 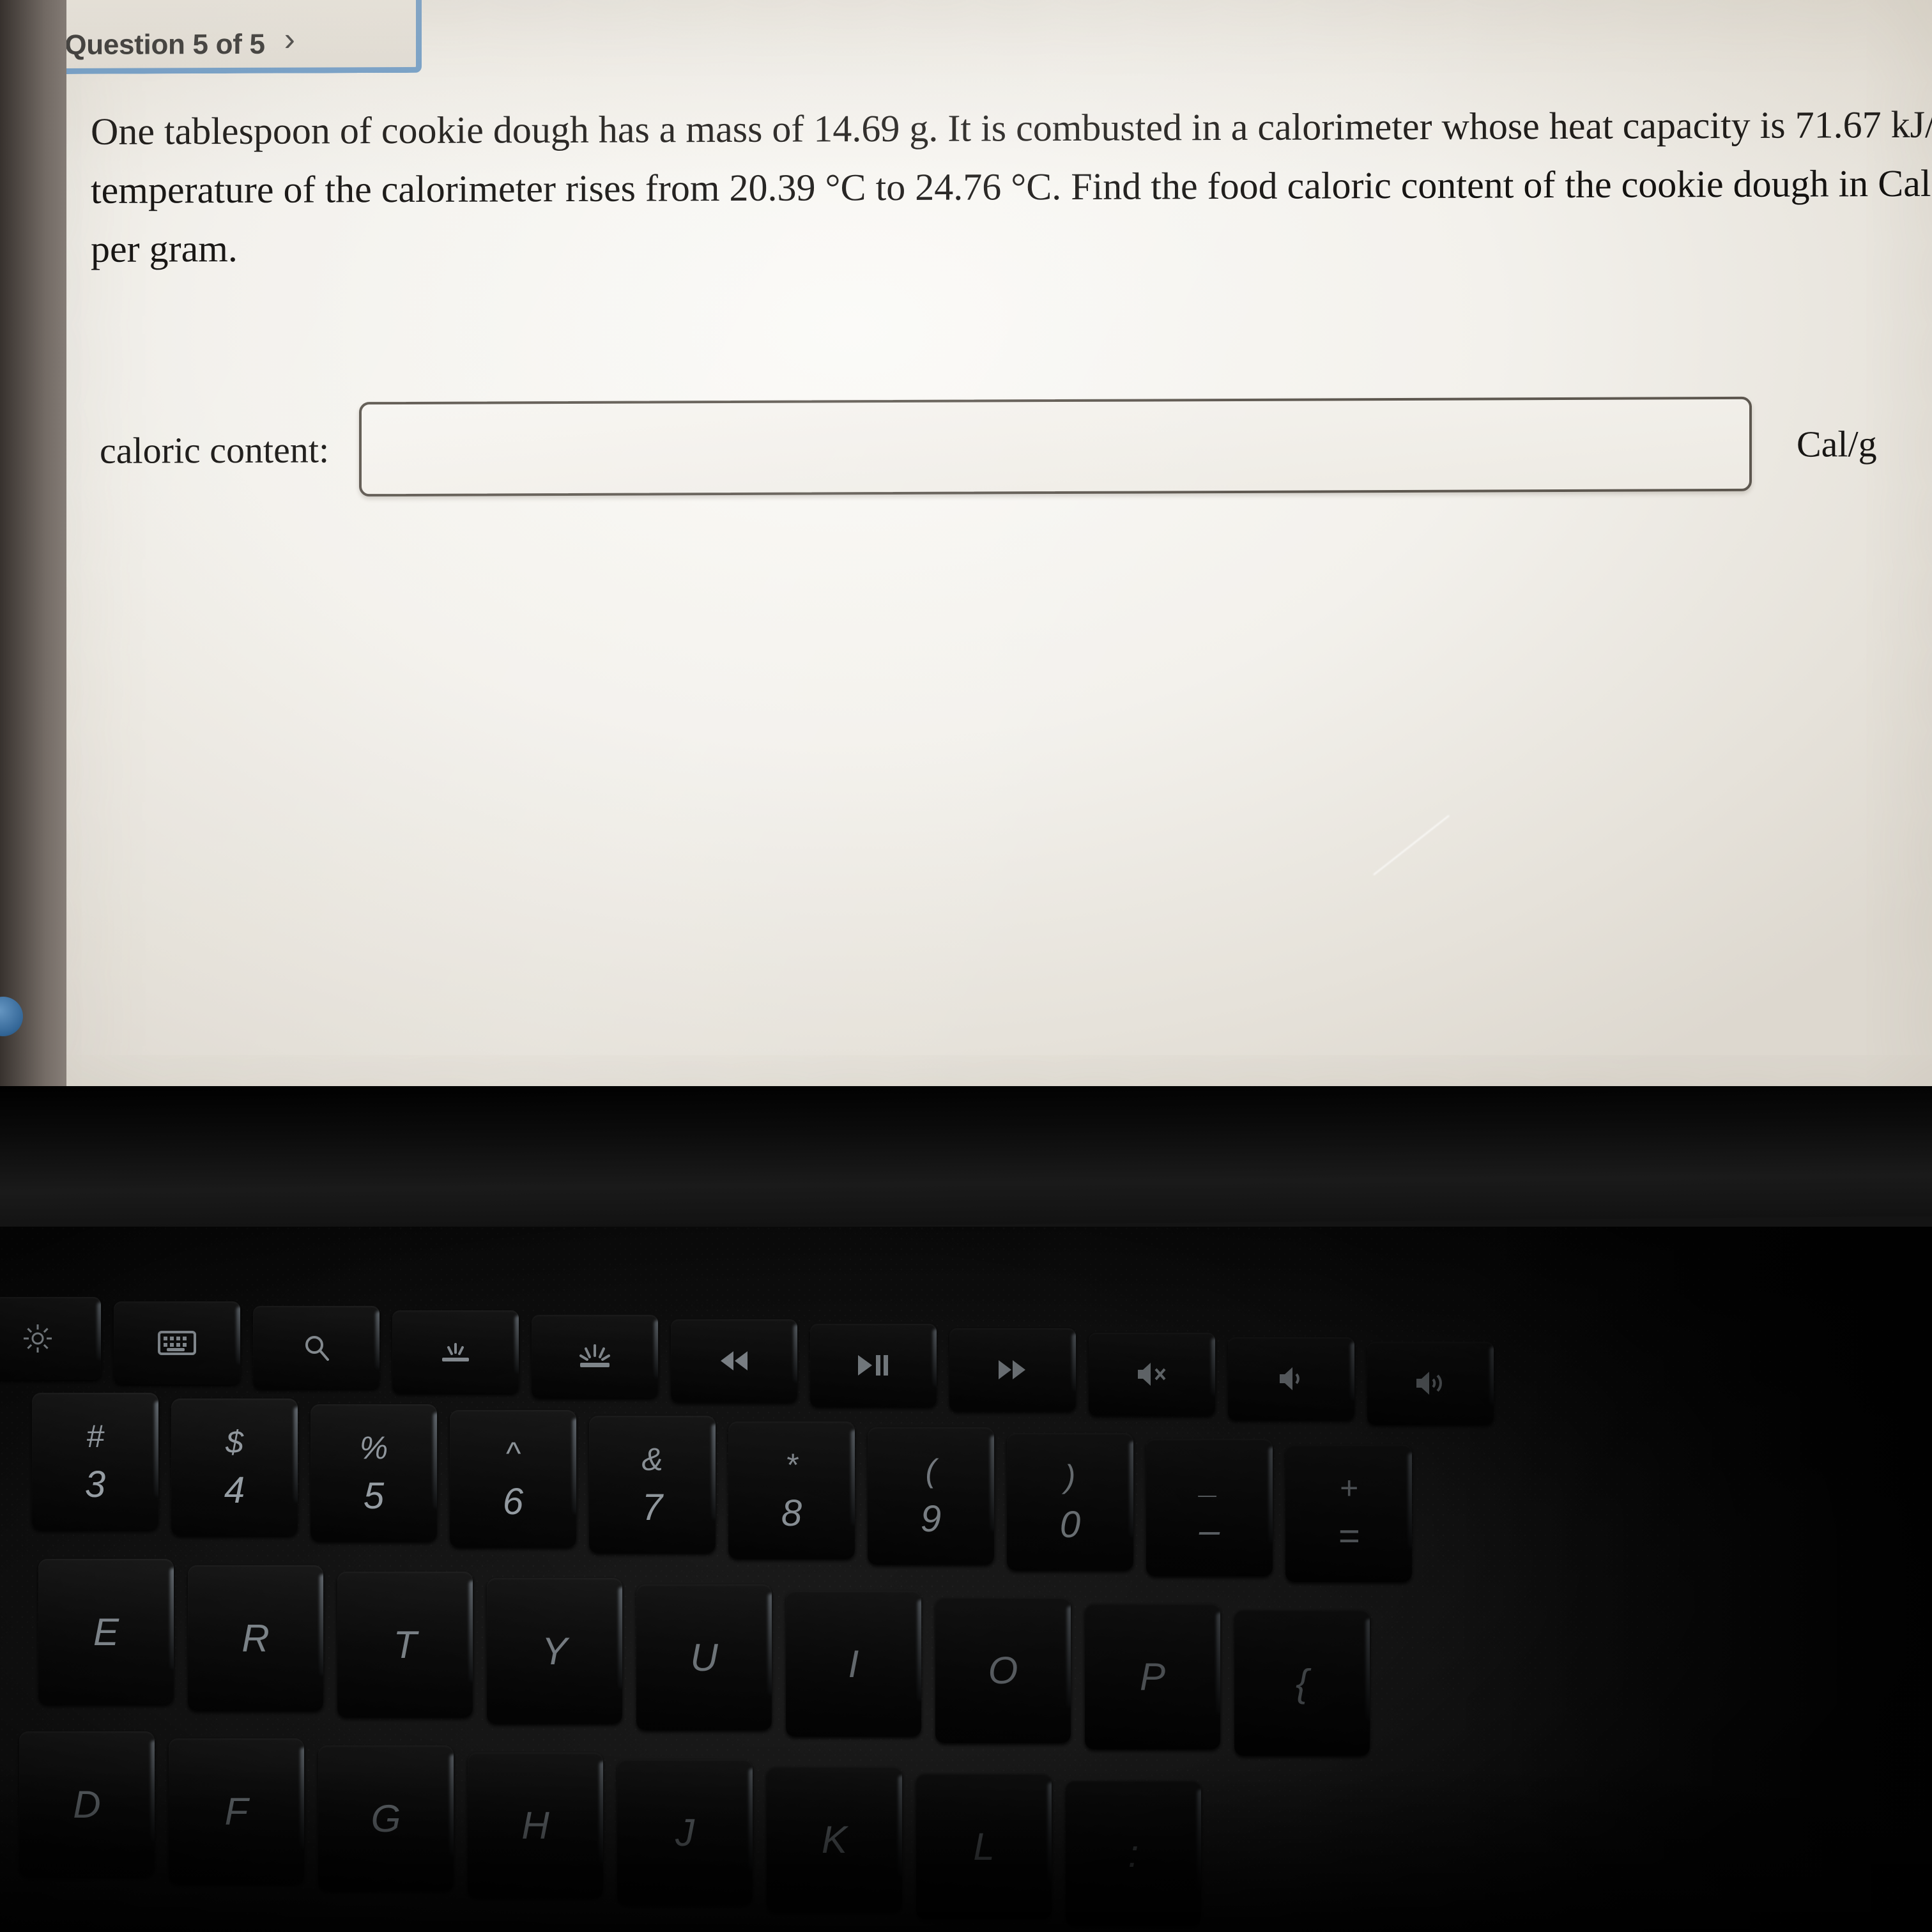 I want to click on key-rewind-icon, so click(x=734, y=1360).